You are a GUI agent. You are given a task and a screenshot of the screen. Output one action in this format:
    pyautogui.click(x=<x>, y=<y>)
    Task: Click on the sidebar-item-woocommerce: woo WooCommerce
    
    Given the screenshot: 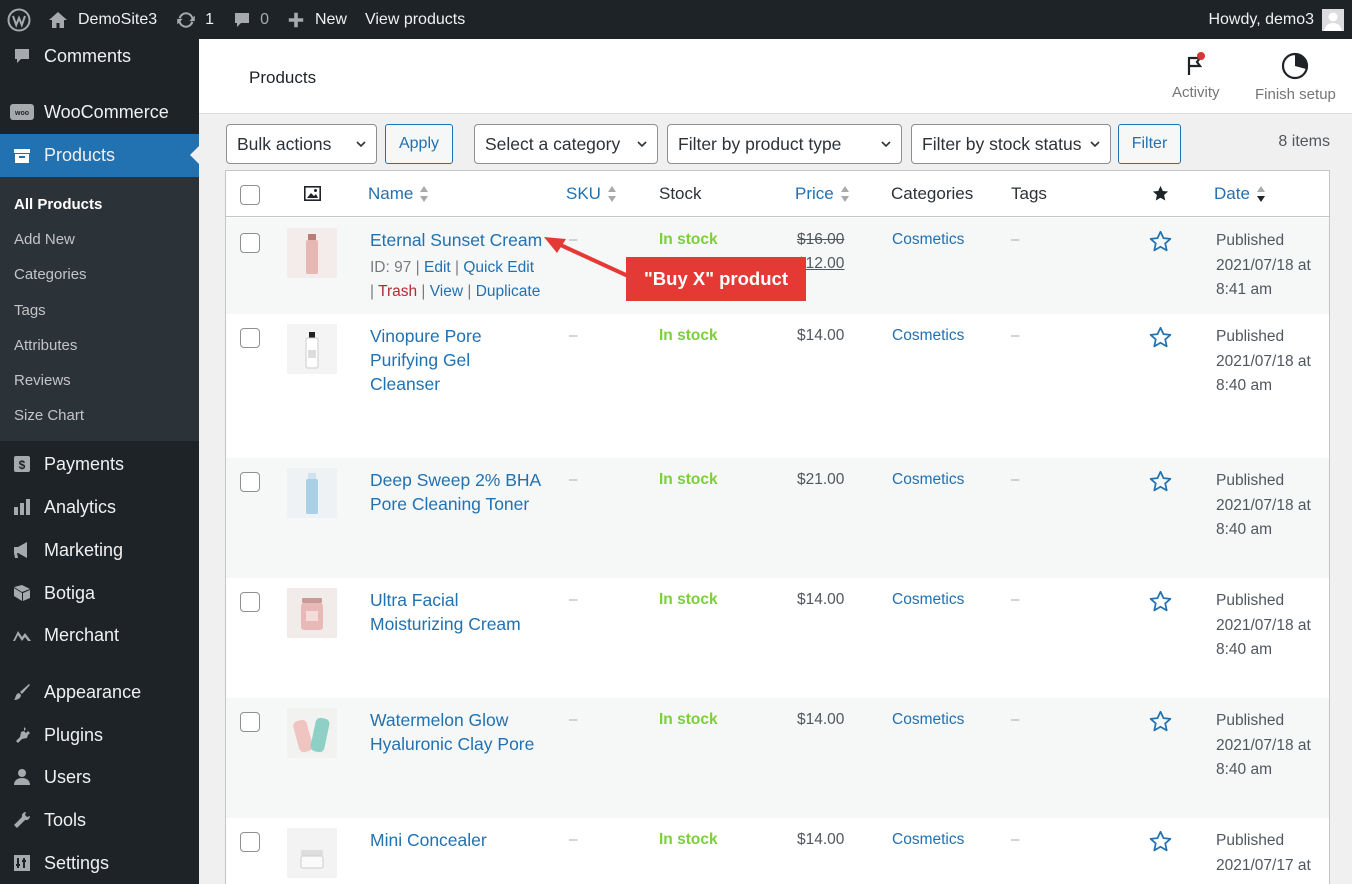 What is the action you would take?
    pyautogui.click(x=99, y=112)
    